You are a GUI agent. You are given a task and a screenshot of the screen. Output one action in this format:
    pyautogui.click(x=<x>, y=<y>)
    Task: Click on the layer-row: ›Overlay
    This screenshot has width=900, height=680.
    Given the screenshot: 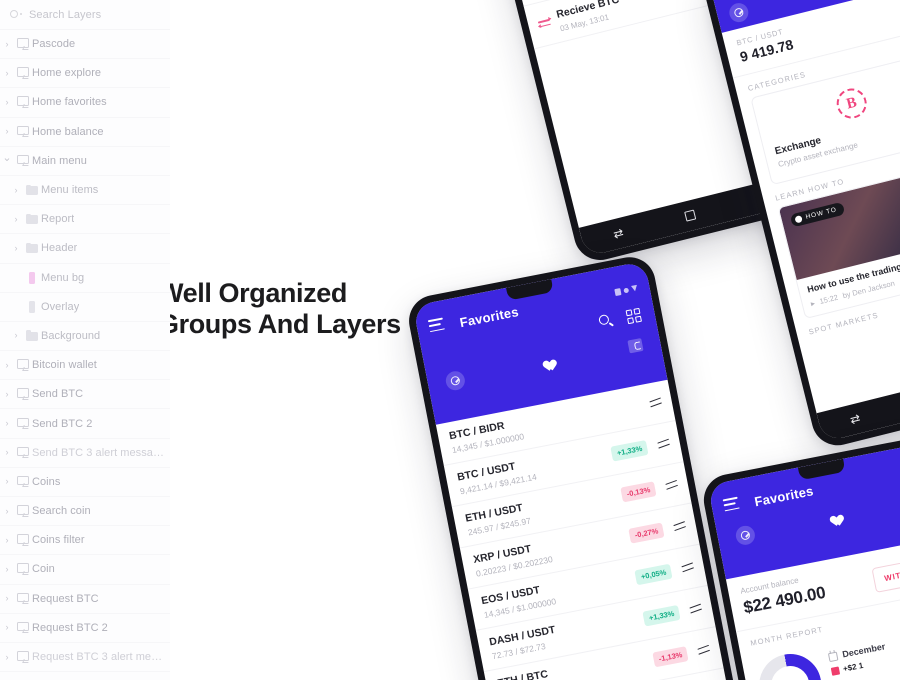 What is the action you would take?
    pyautogui.click(x=85, y=307)
    